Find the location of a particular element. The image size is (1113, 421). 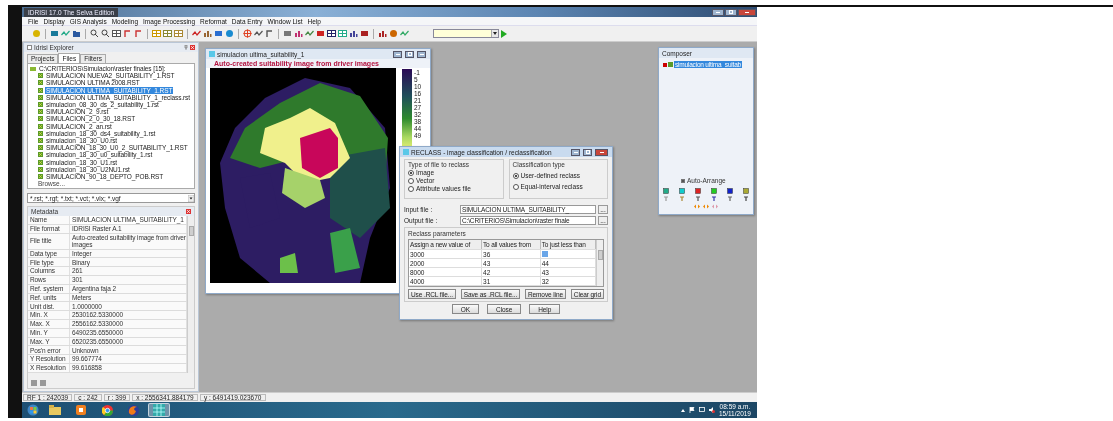

layer-checkbox is located at coordinates (665, 64).